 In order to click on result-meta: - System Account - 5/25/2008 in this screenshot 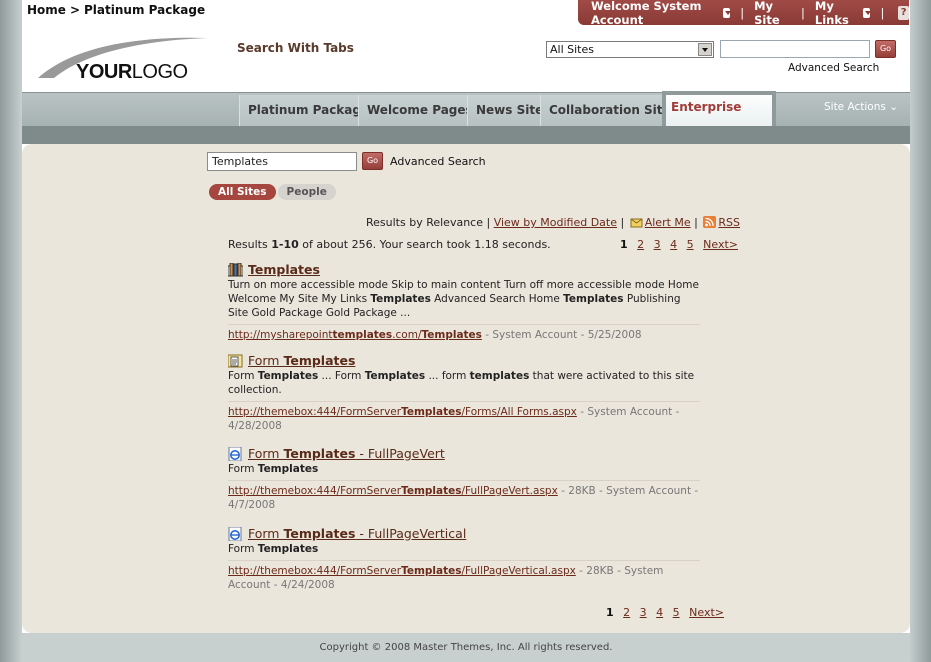, I will do `click(561, 335)`.